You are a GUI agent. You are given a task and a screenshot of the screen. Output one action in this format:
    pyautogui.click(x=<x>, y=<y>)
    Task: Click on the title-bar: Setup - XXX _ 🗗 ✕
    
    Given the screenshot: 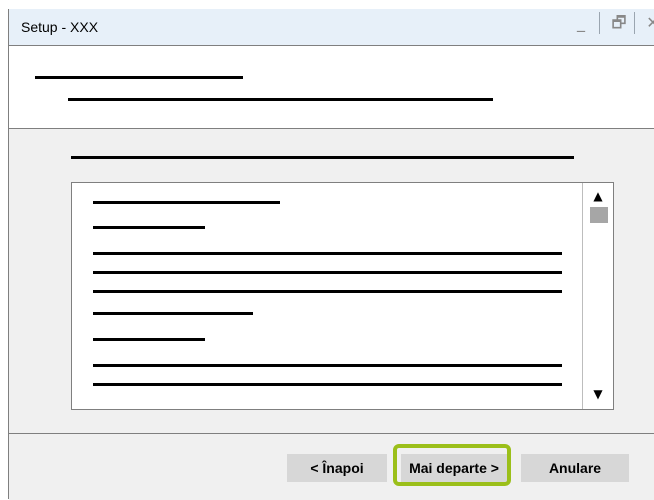 What is the action you would take?
    pyautogui.click(x=331, y=27)
    